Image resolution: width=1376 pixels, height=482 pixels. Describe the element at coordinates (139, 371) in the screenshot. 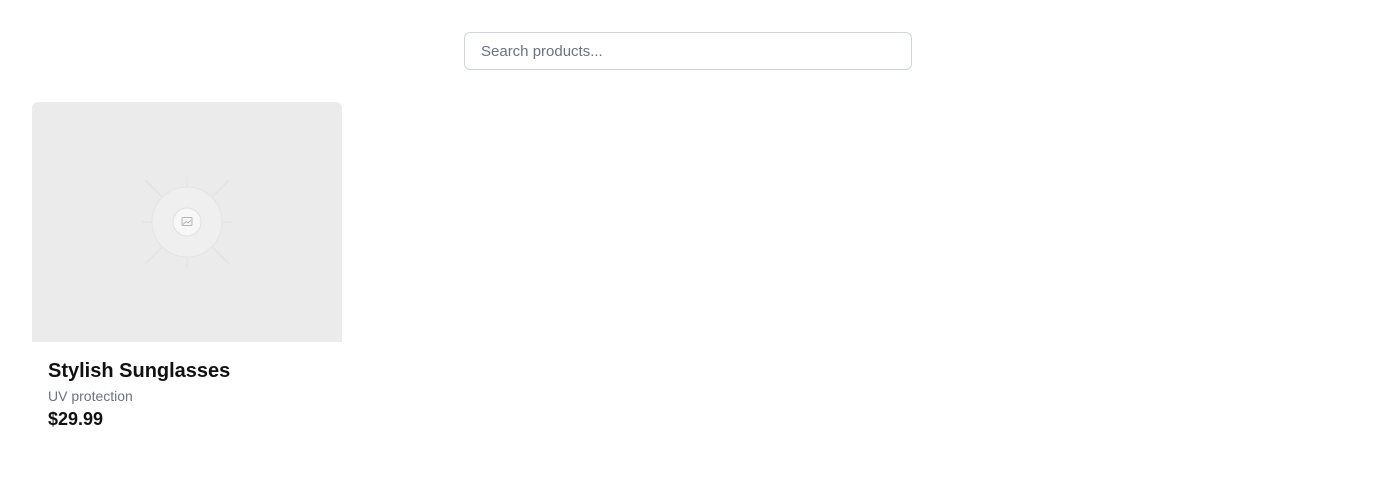

I see `product-name: Stylish Sunglasses` at that location.